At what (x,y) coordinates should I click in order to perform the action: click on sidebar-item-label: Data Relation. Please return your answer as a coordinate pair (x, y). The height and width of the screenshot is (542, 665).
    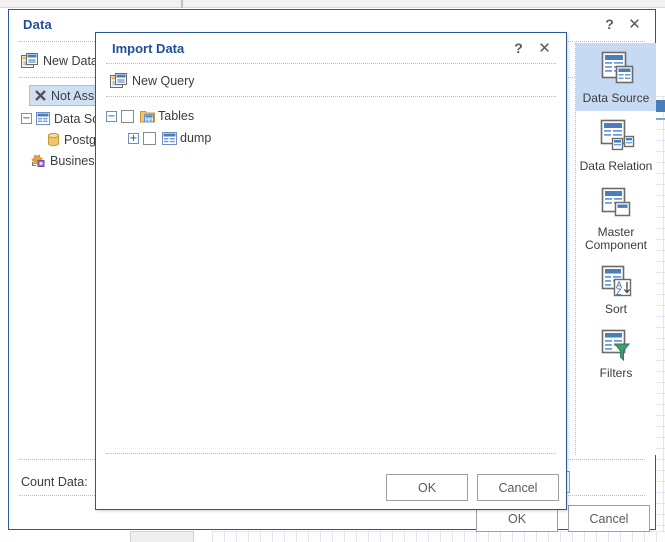
    Looking at the image, I should click on (616, 166).